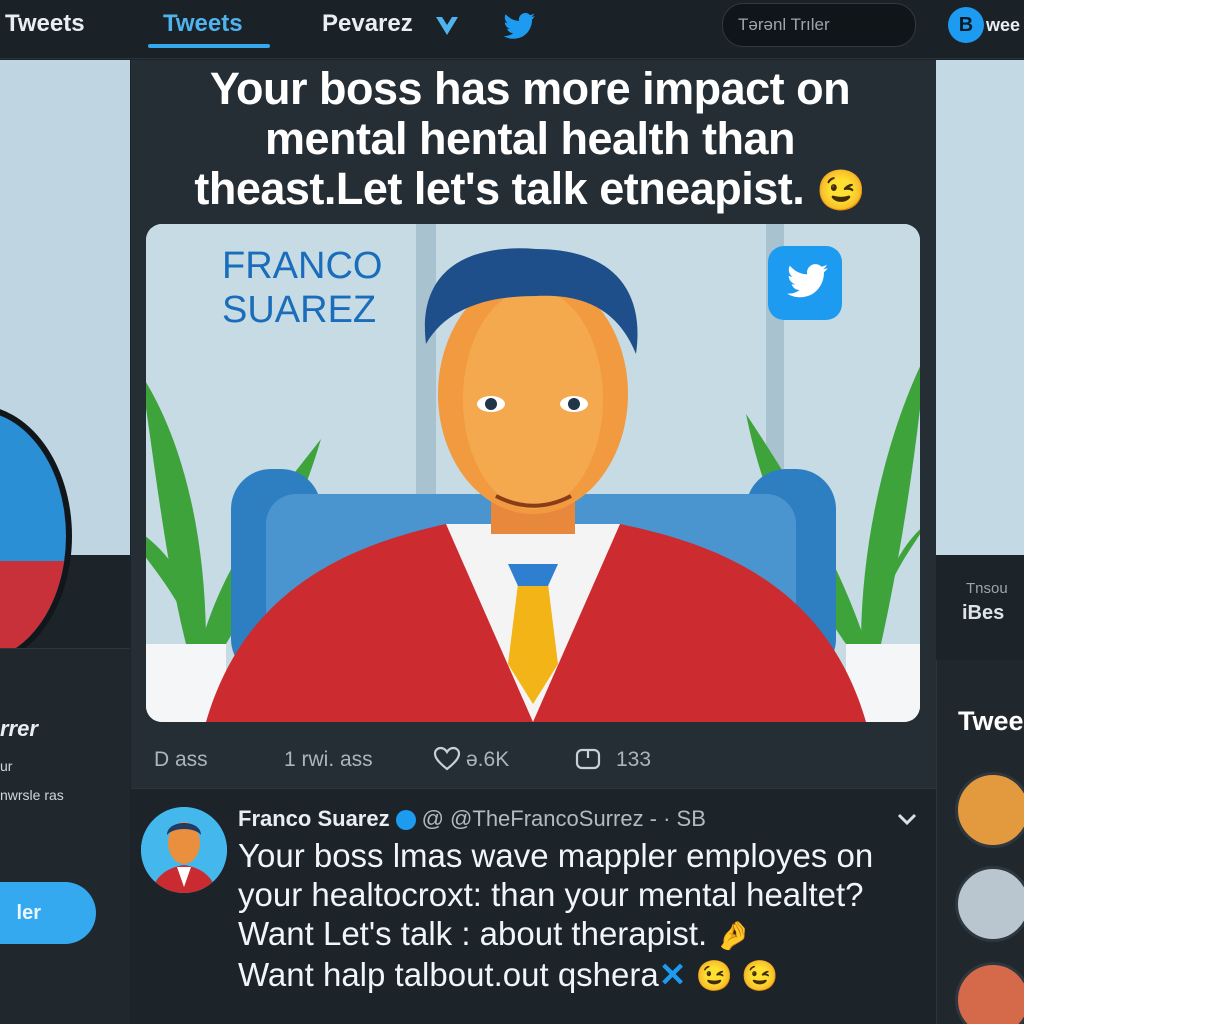 Image resolution: width=1225 pixels, height=1024 pixels. I want to click on wink-emoji-icon: 😉 😉, so click(737, 976).